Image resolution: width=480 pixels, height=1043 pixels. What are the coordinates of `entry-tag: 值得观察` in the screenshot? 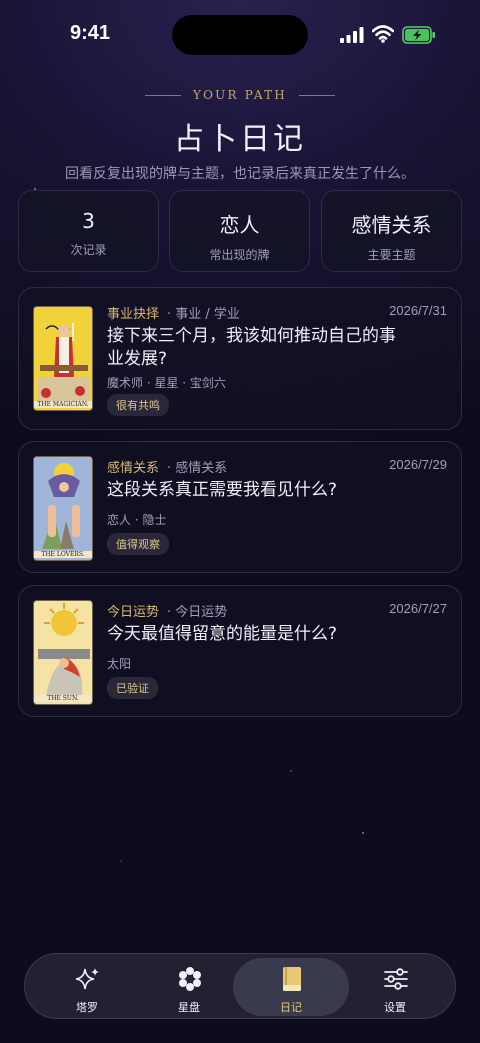 It's located at (138, 544).